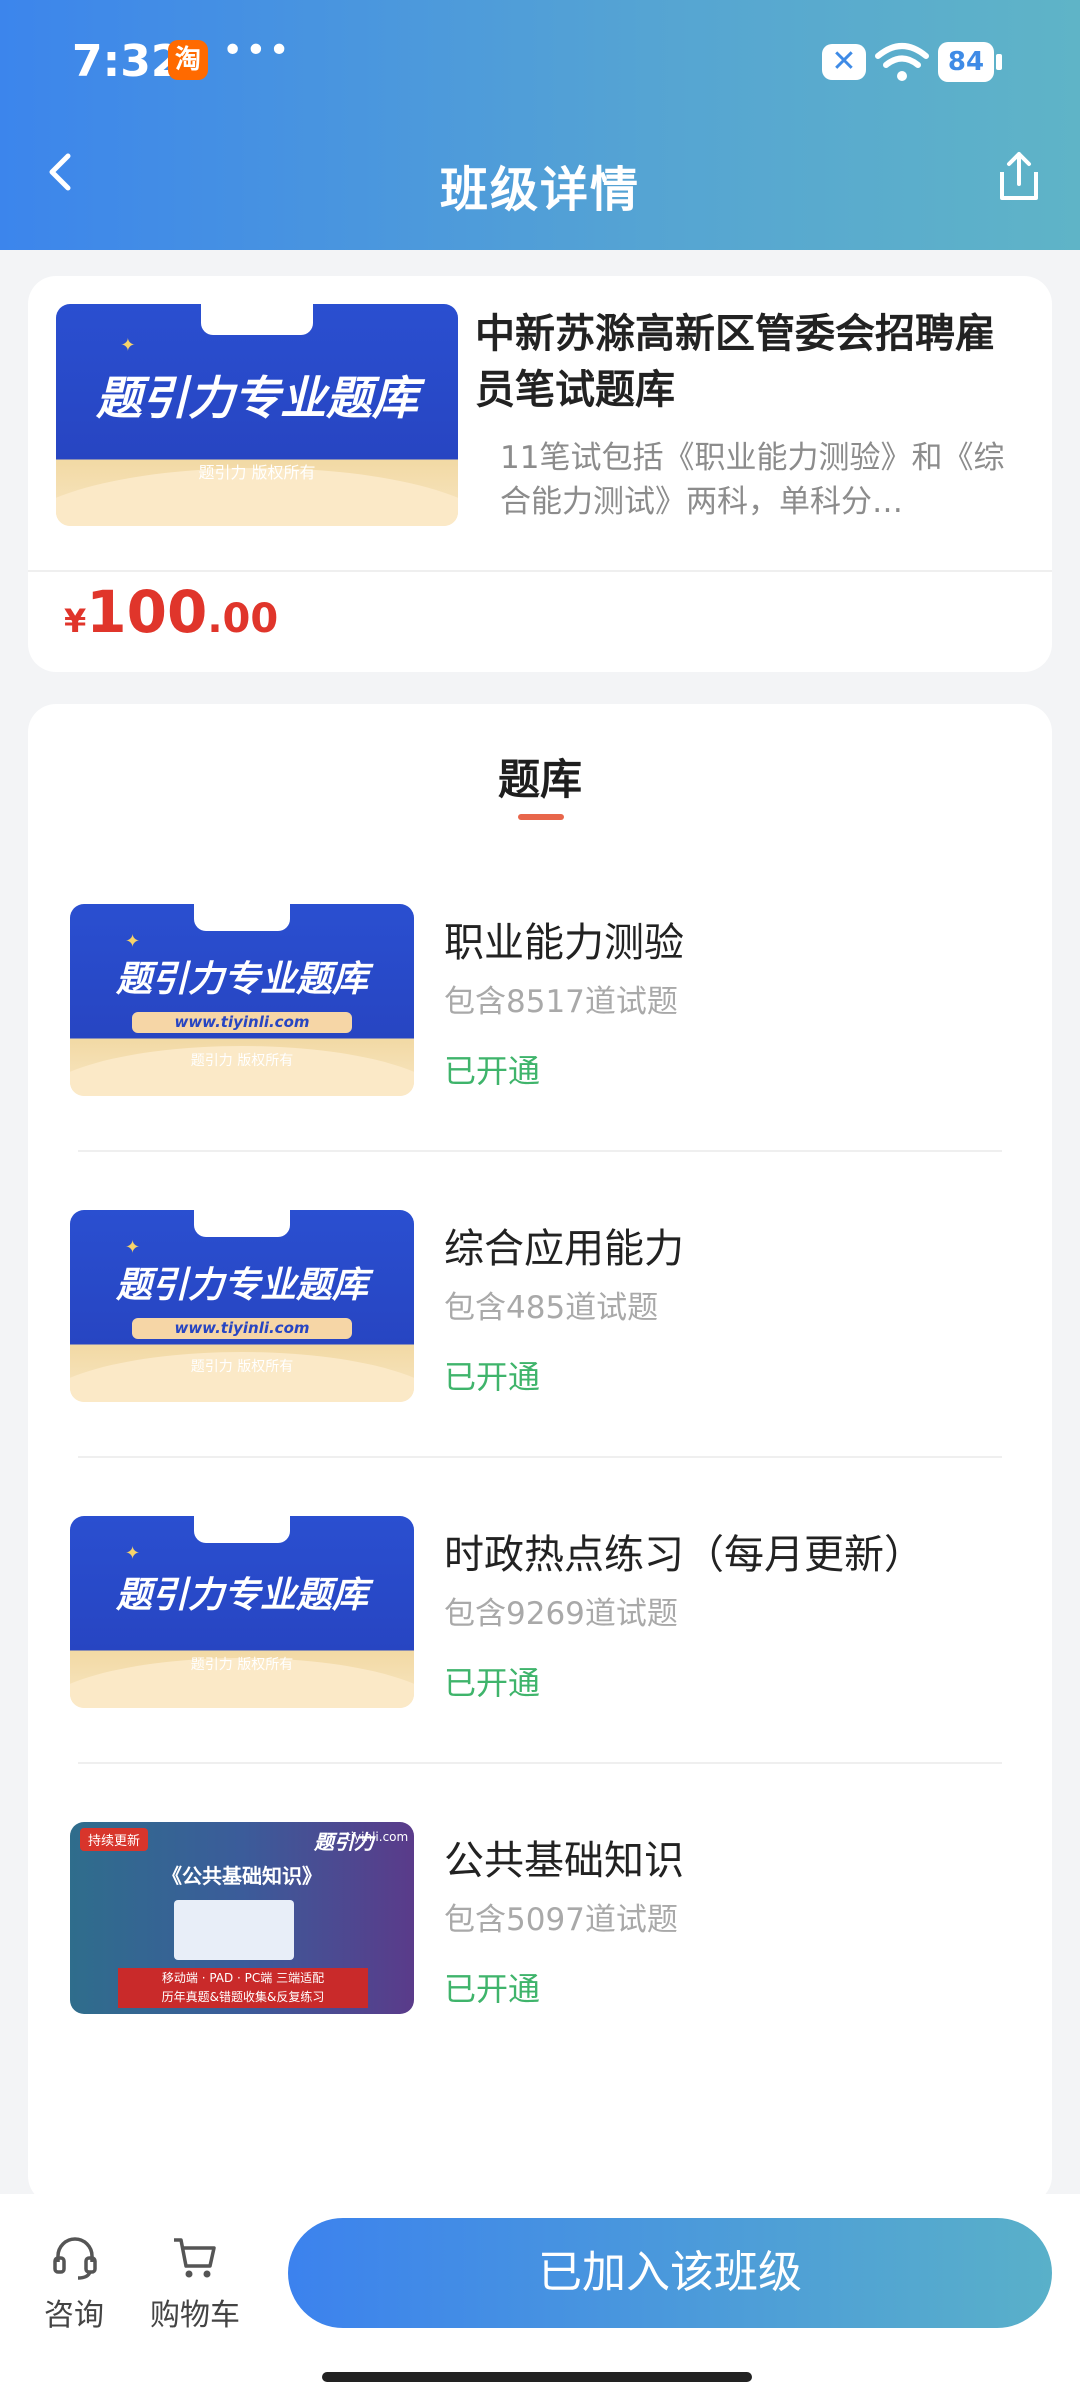 The width and height of the screenshot is (1080, 2400). I want to click on share-icon, so click(1019, 177).